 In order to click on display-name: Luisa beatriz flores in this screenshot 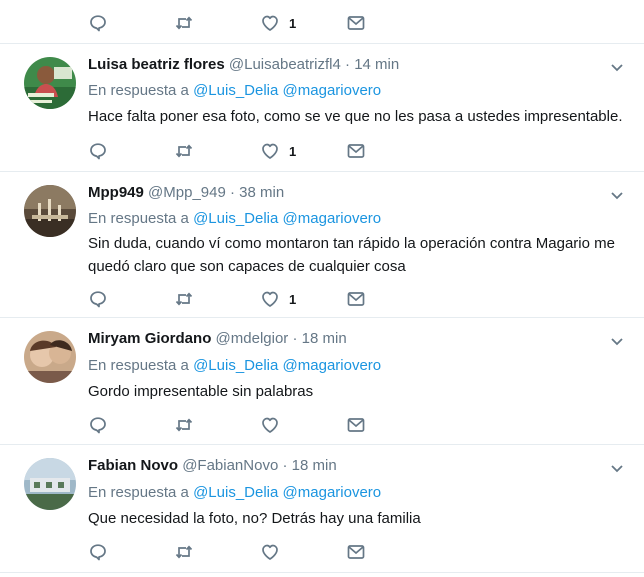, I will do `click(156, 64)`.